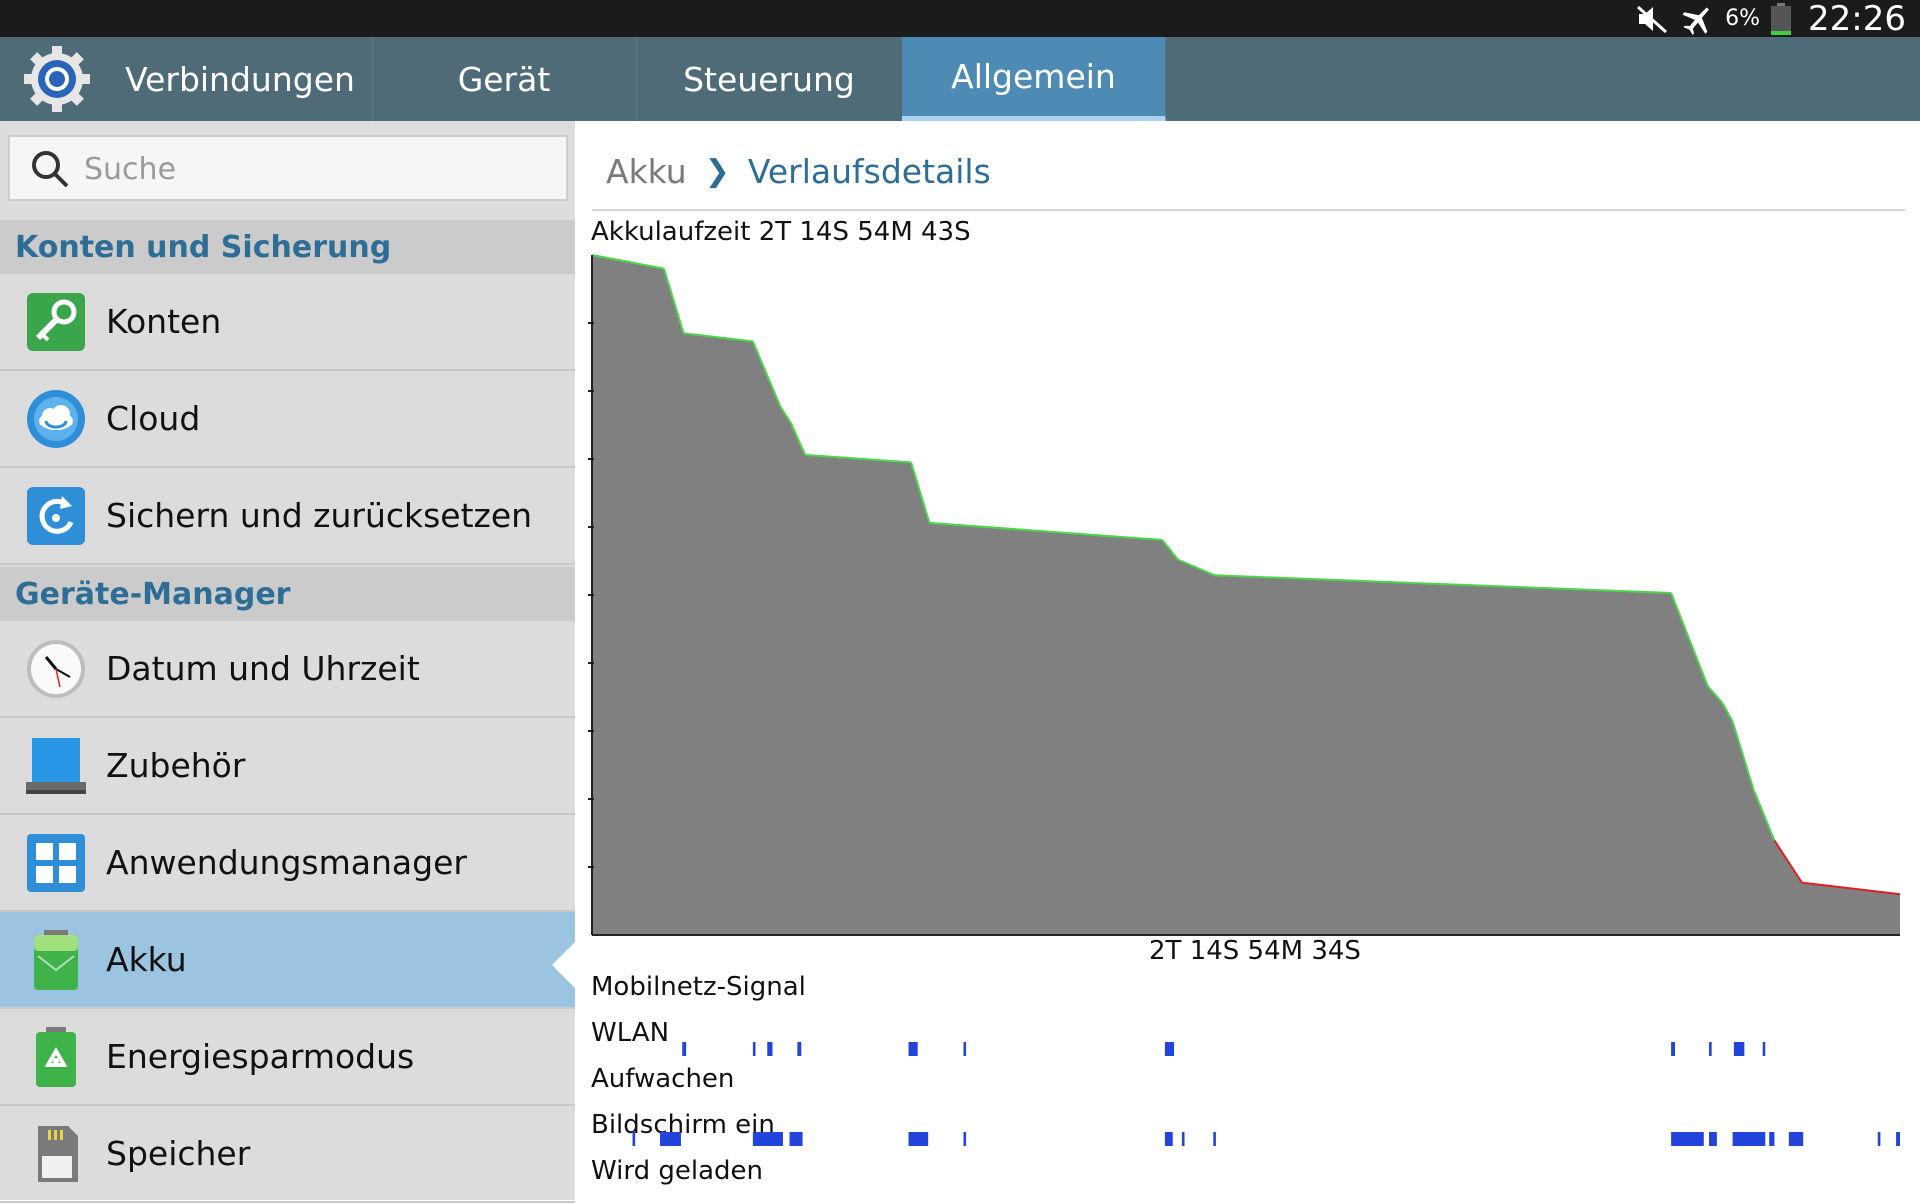 This screenshot has width=1920, height=1203. What do you see at coordinates (1781, 18) in the screenshot?
I see `battery-level-icon` at bounding box center [1781, 18].